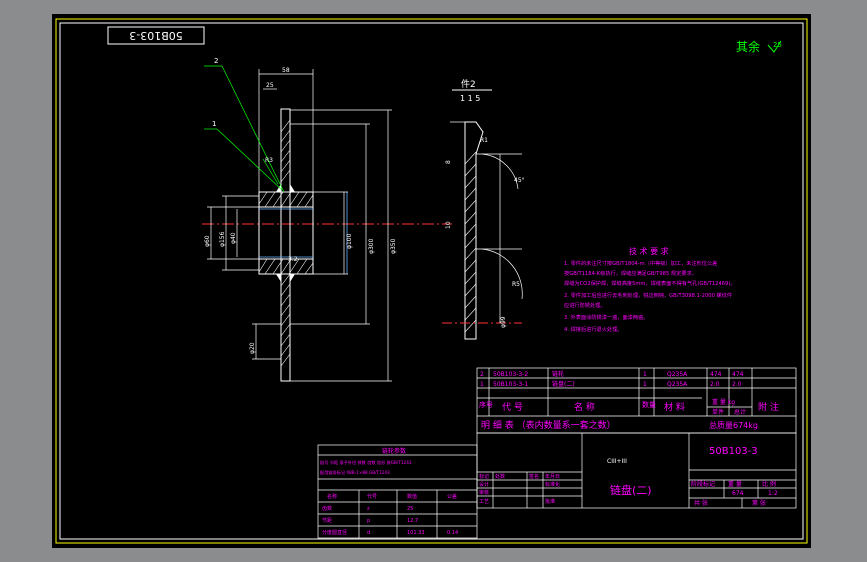 This screenshot has height=562, width=867. What do you see at coordinates (649, 251) in the screenshot?
I see `tech-title: 技 术 要 求` at bounding box center [649, 251].